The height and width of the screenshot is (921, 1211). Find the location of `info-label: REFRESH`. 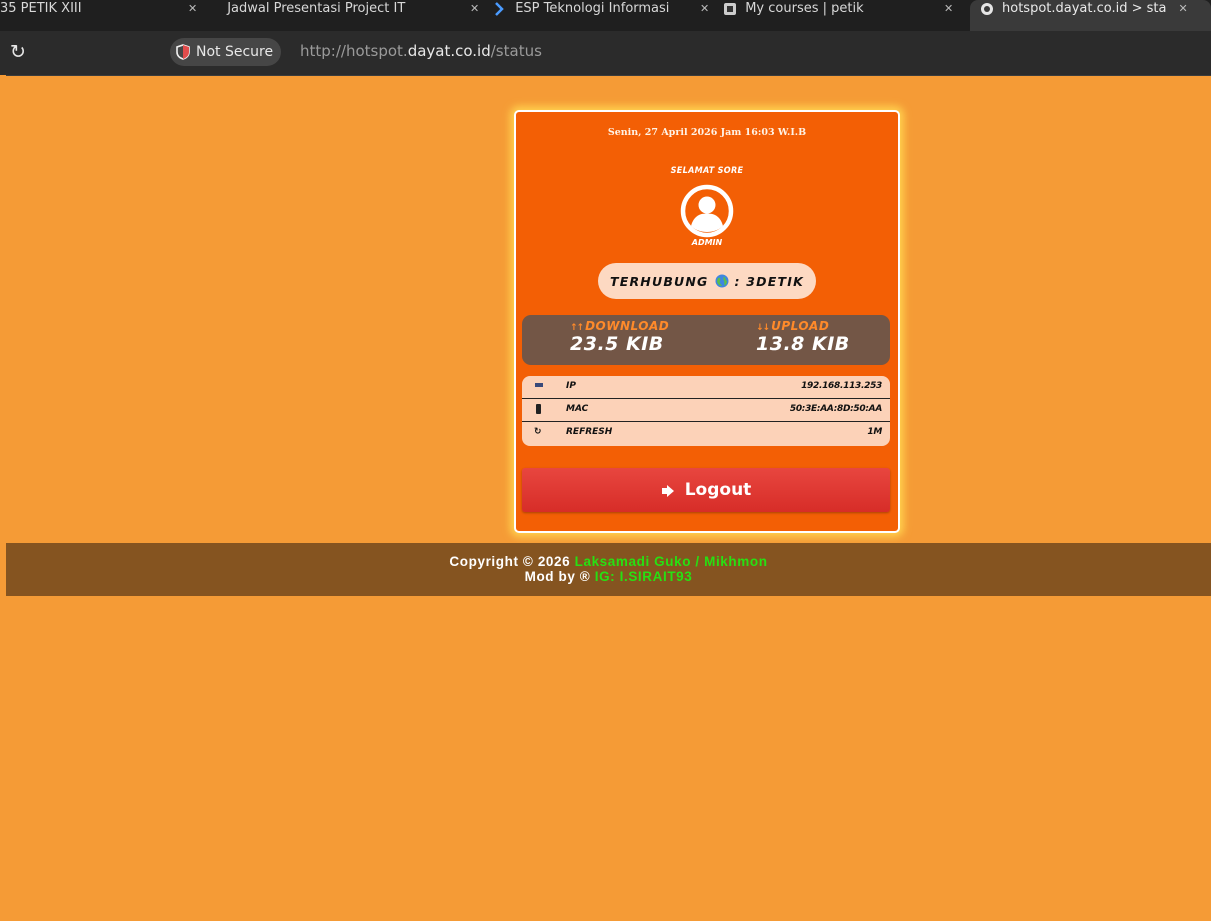

info-label: REFRESH is located at coordinates (589, 432).